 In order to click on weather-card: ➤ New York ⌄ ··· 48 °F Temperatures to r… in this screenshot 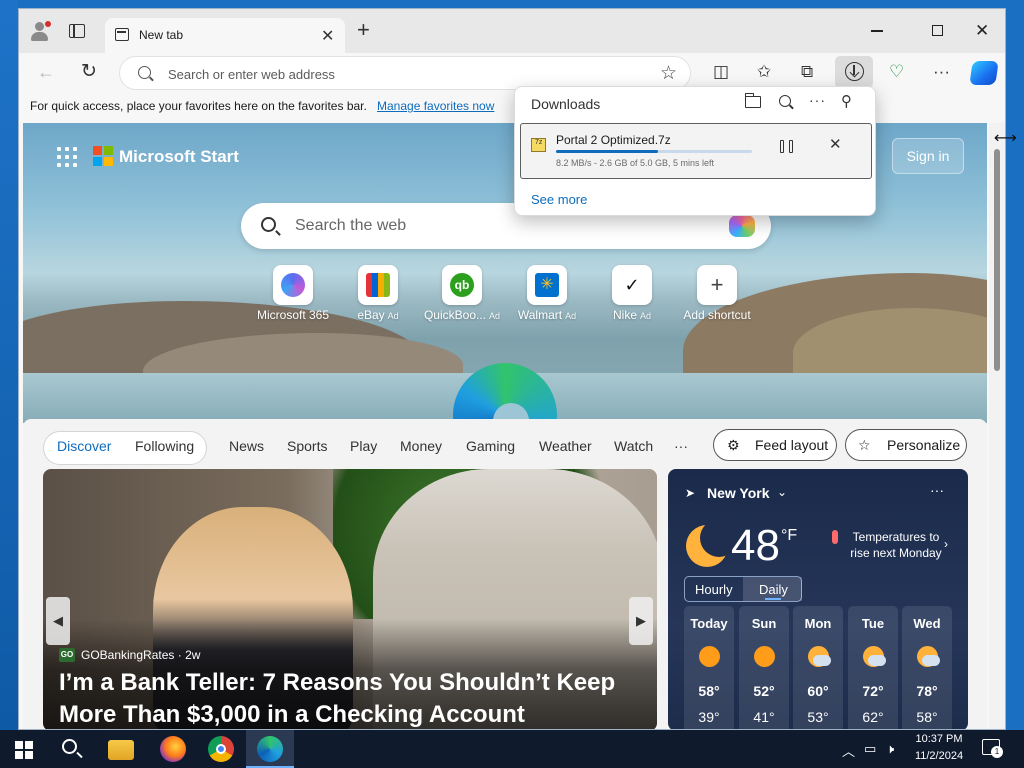, I will do `click(818, 599)`.